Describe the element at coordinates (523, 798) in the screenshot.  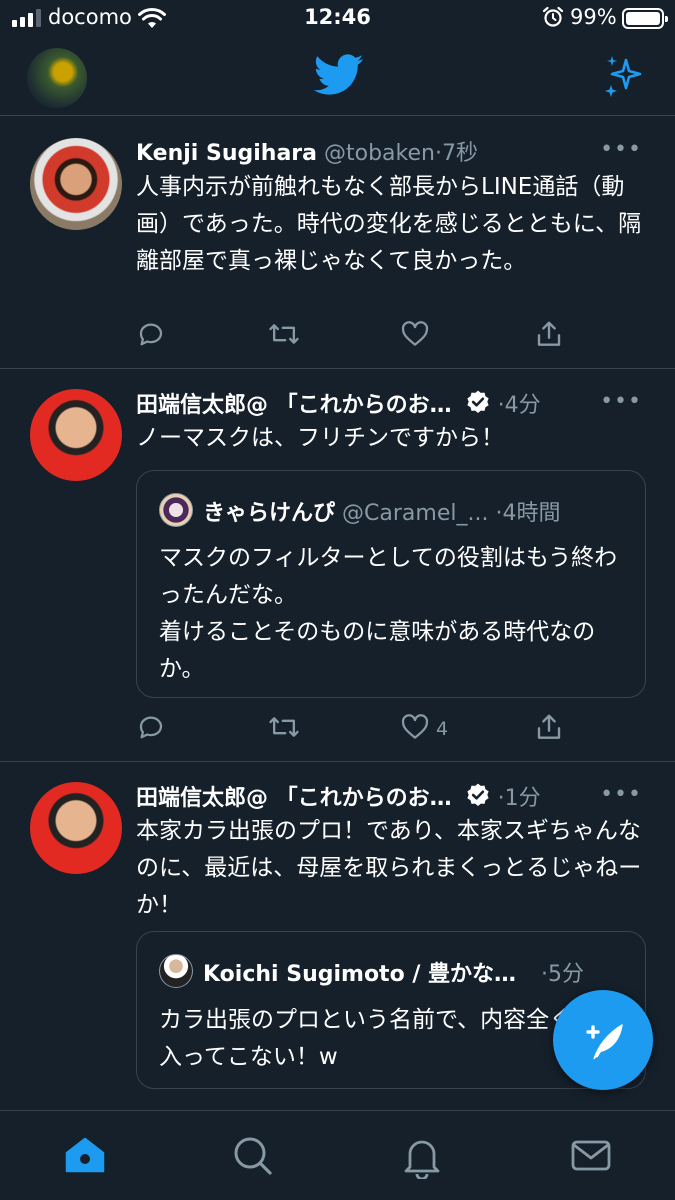
I see `timestamp: 1分` at that location.